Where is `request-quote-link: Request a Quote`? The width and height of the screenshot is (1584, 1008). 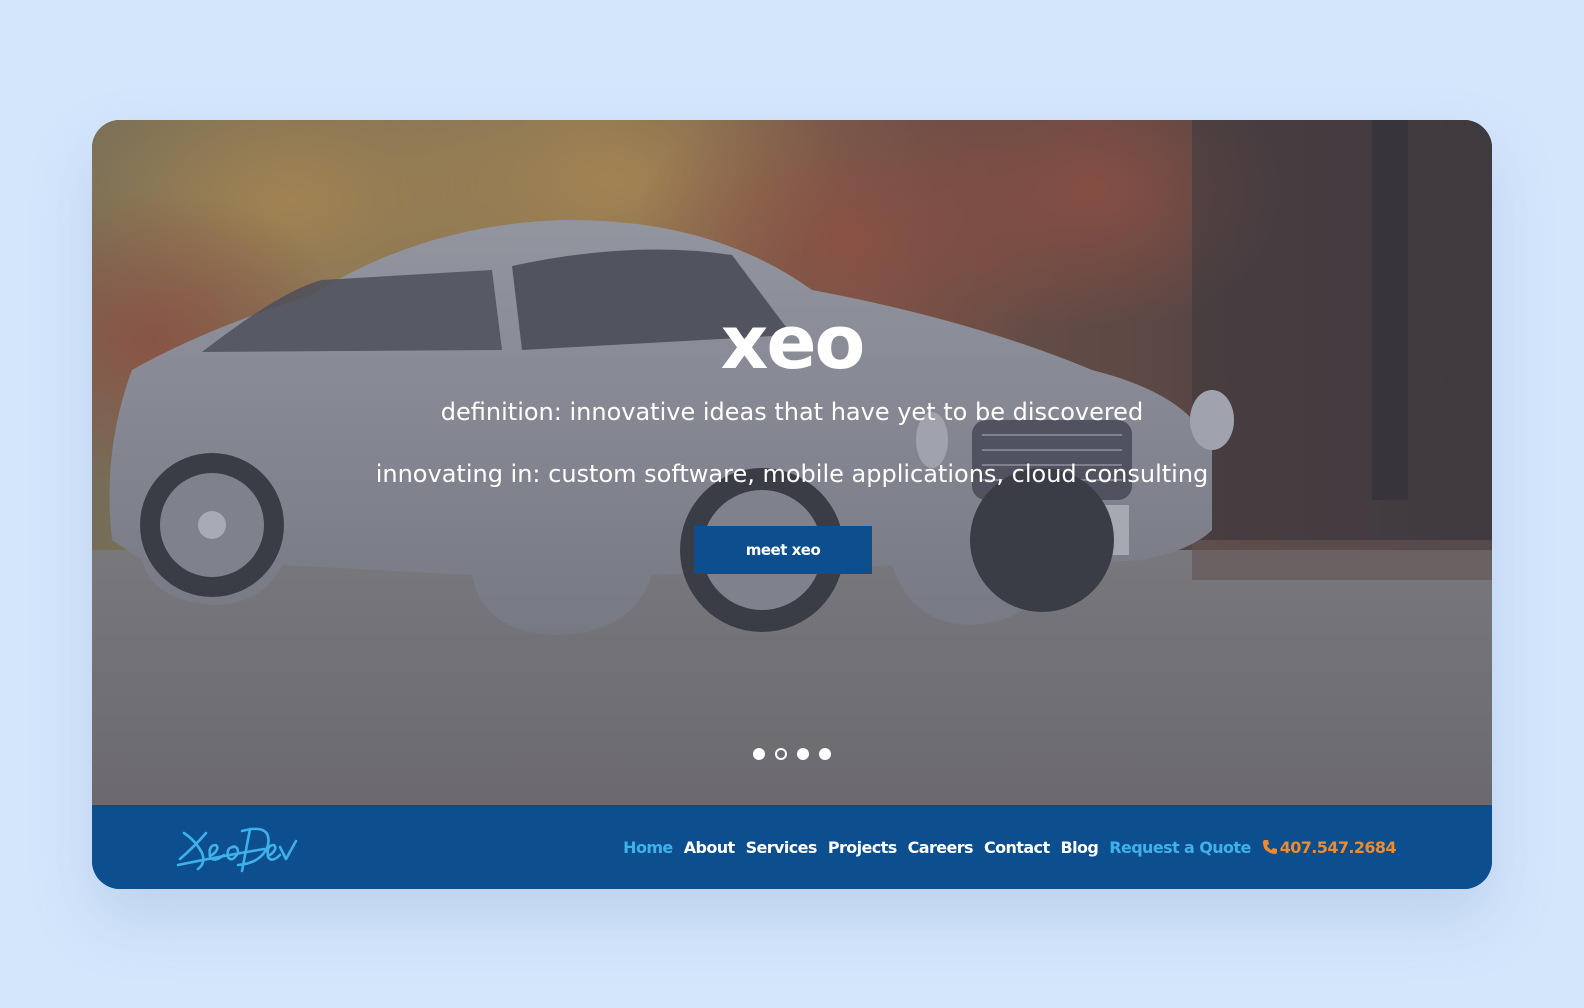
request-quote-link: Request a Quote is located at coordinates (1180, 847).